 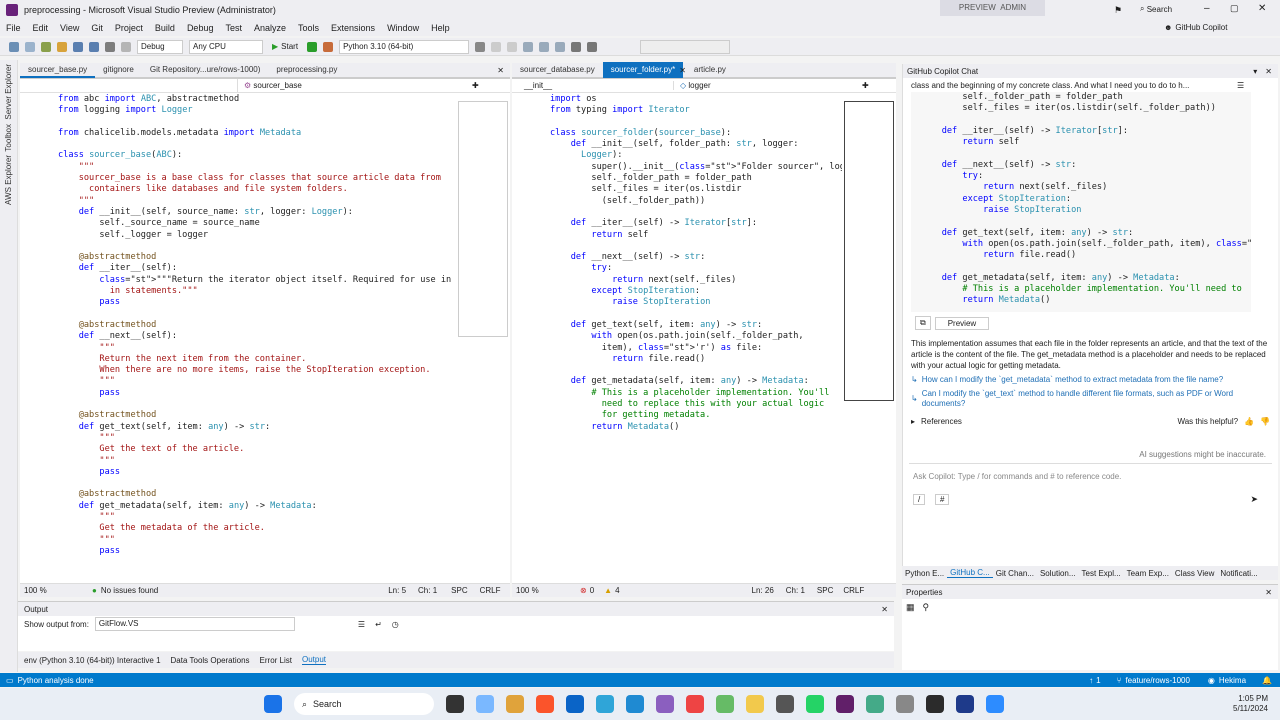 What do you see at coordinates (1262, 8) in the screenshot?
I see `close-button: ✕` at bounding box center [1262, 8].